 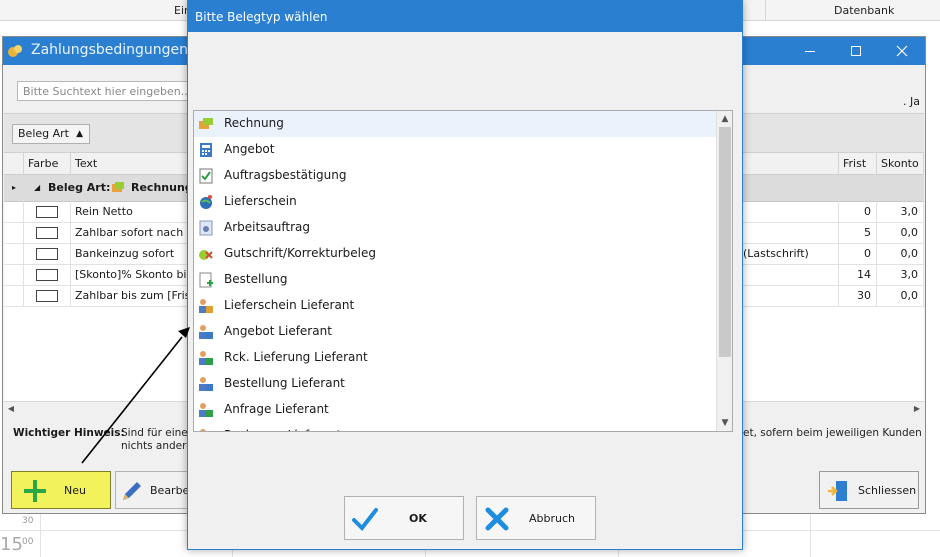 What do you see at coordinates (455, 150) in the screenshot?
I see `list-item: Angebot` at bounding box center [455, 150].